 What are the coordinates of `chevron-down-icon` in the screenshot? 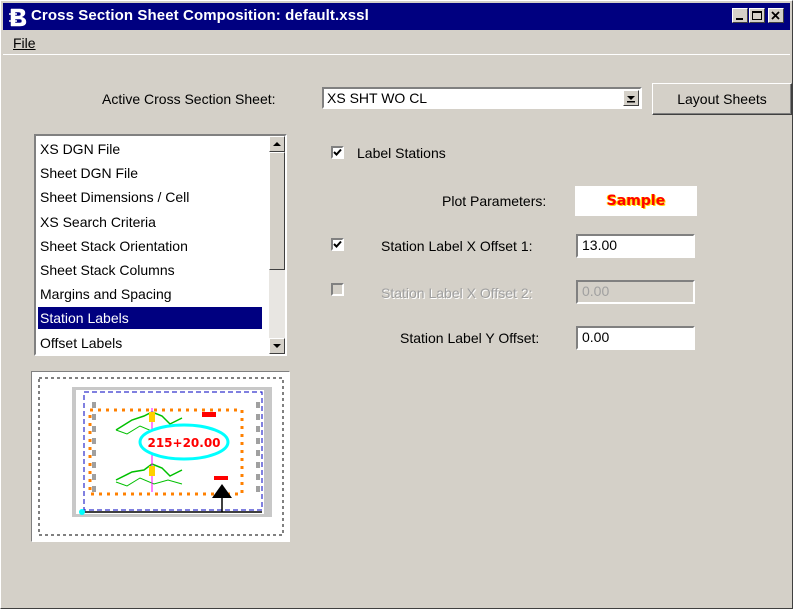 It's located at (631, 99).